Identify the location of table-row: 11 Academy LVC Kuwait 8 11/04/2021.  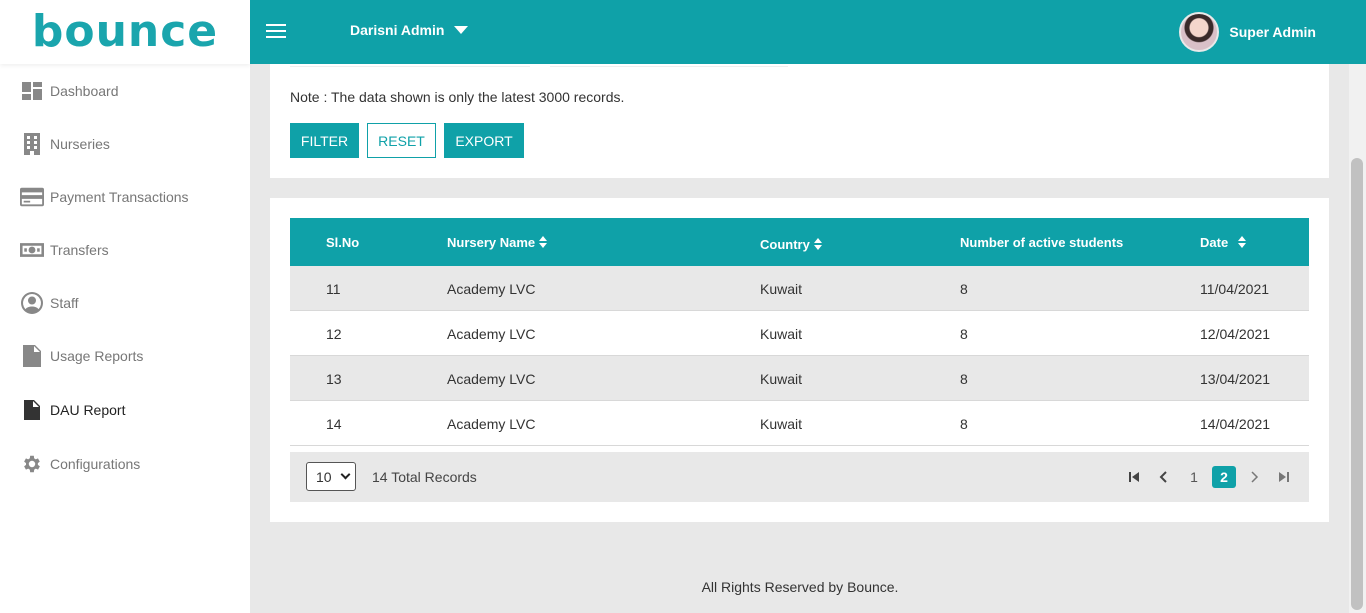
(799, 288).